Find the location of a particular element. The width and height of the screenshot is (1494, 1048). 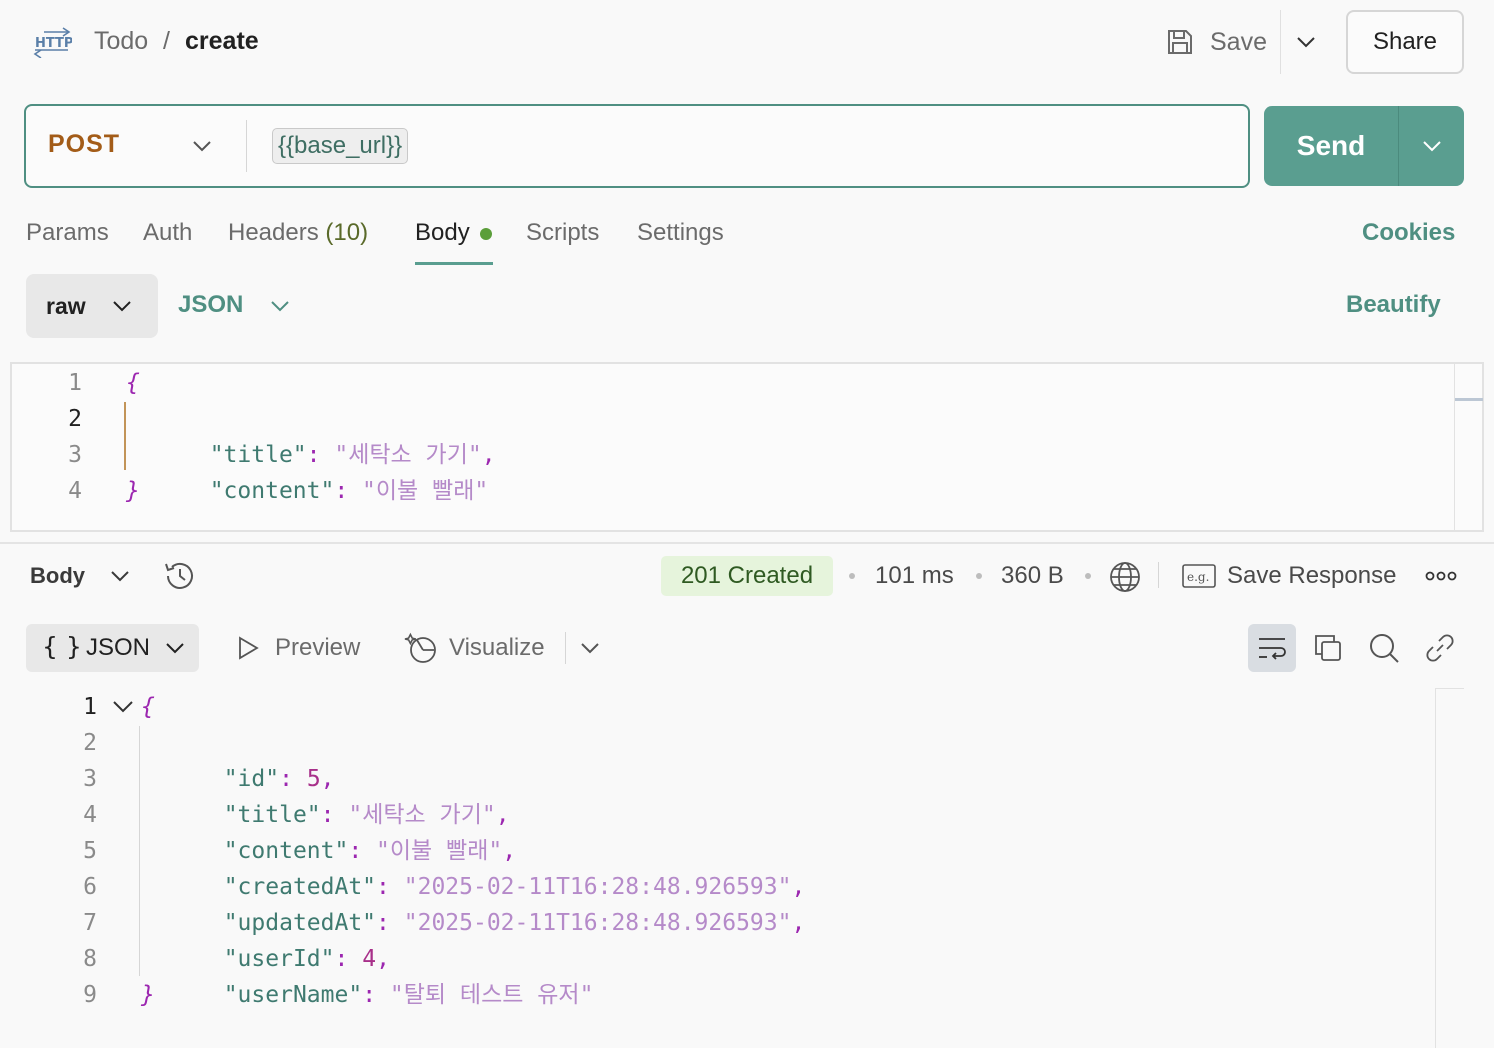

response-format-label: JSON is located at coordinates (118, 648).